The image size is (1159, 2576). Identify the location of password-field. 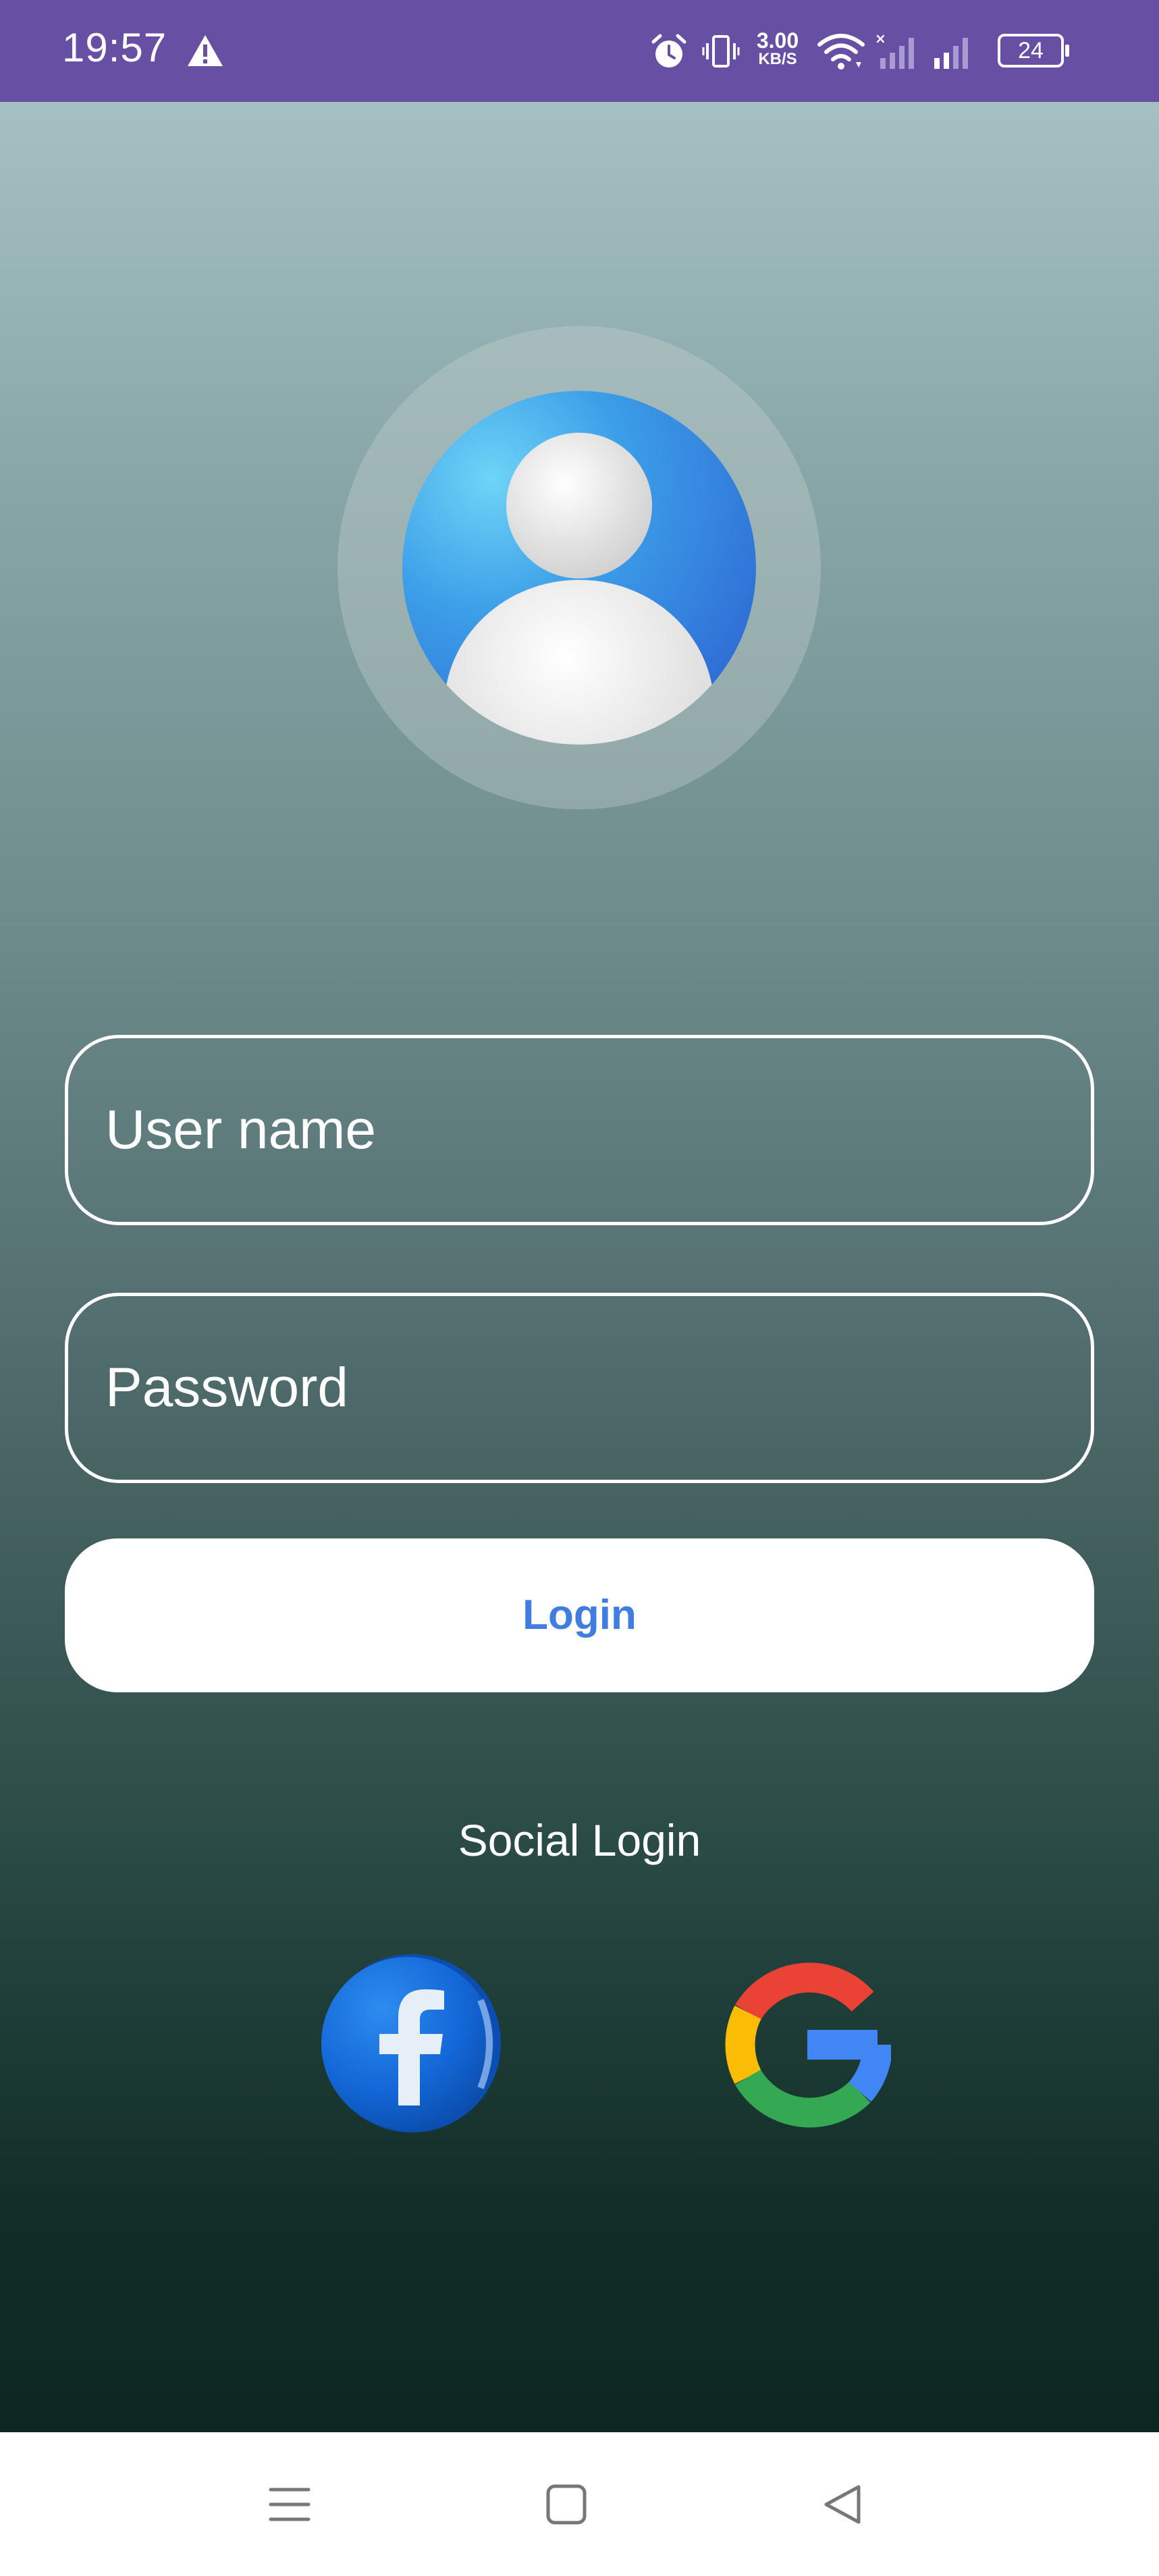
(579, 1388).